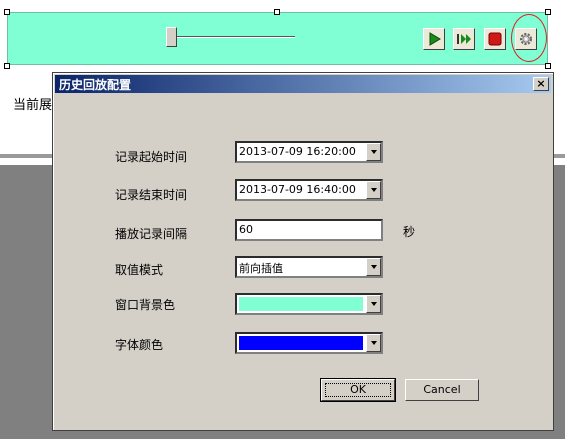 This screenshot has width=565, height=439. What do you see at coordinates (145, 305) in the screenshot?
I see `window-bg-label: 窗口背景色` at bounding box center [145, 305].